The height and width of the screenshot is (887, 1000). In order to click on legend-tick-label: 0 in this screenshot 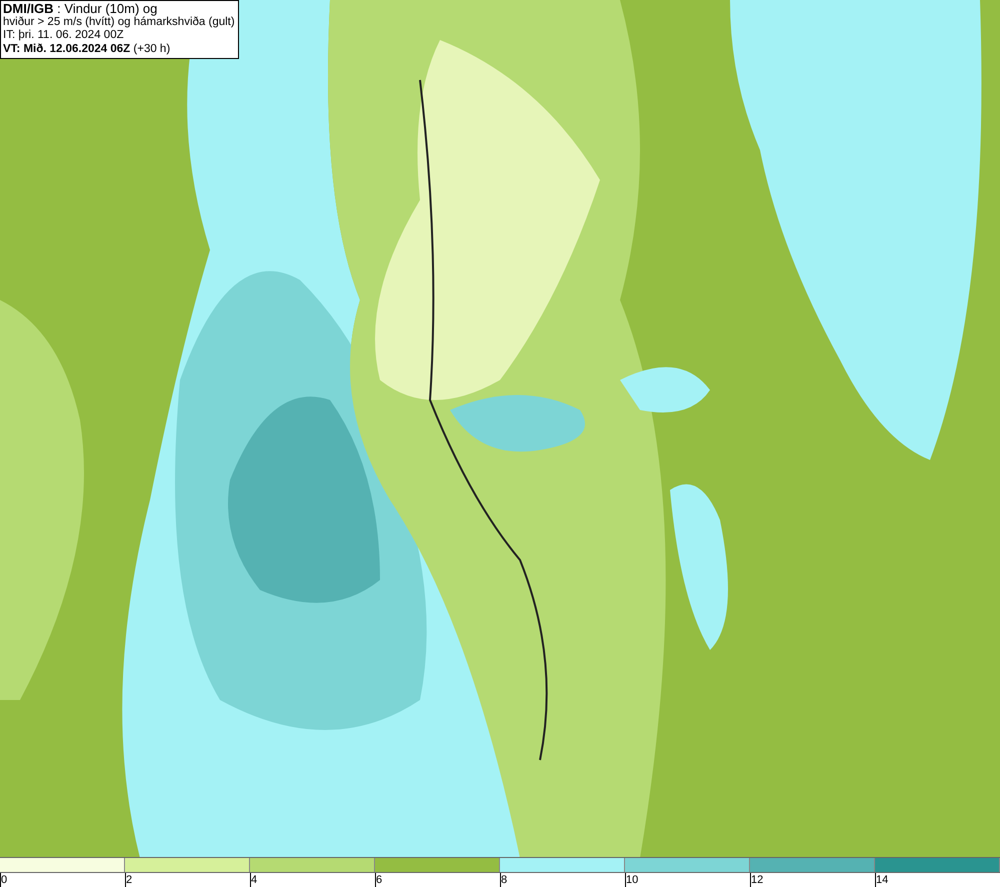, I will do `click(4, 880)`.